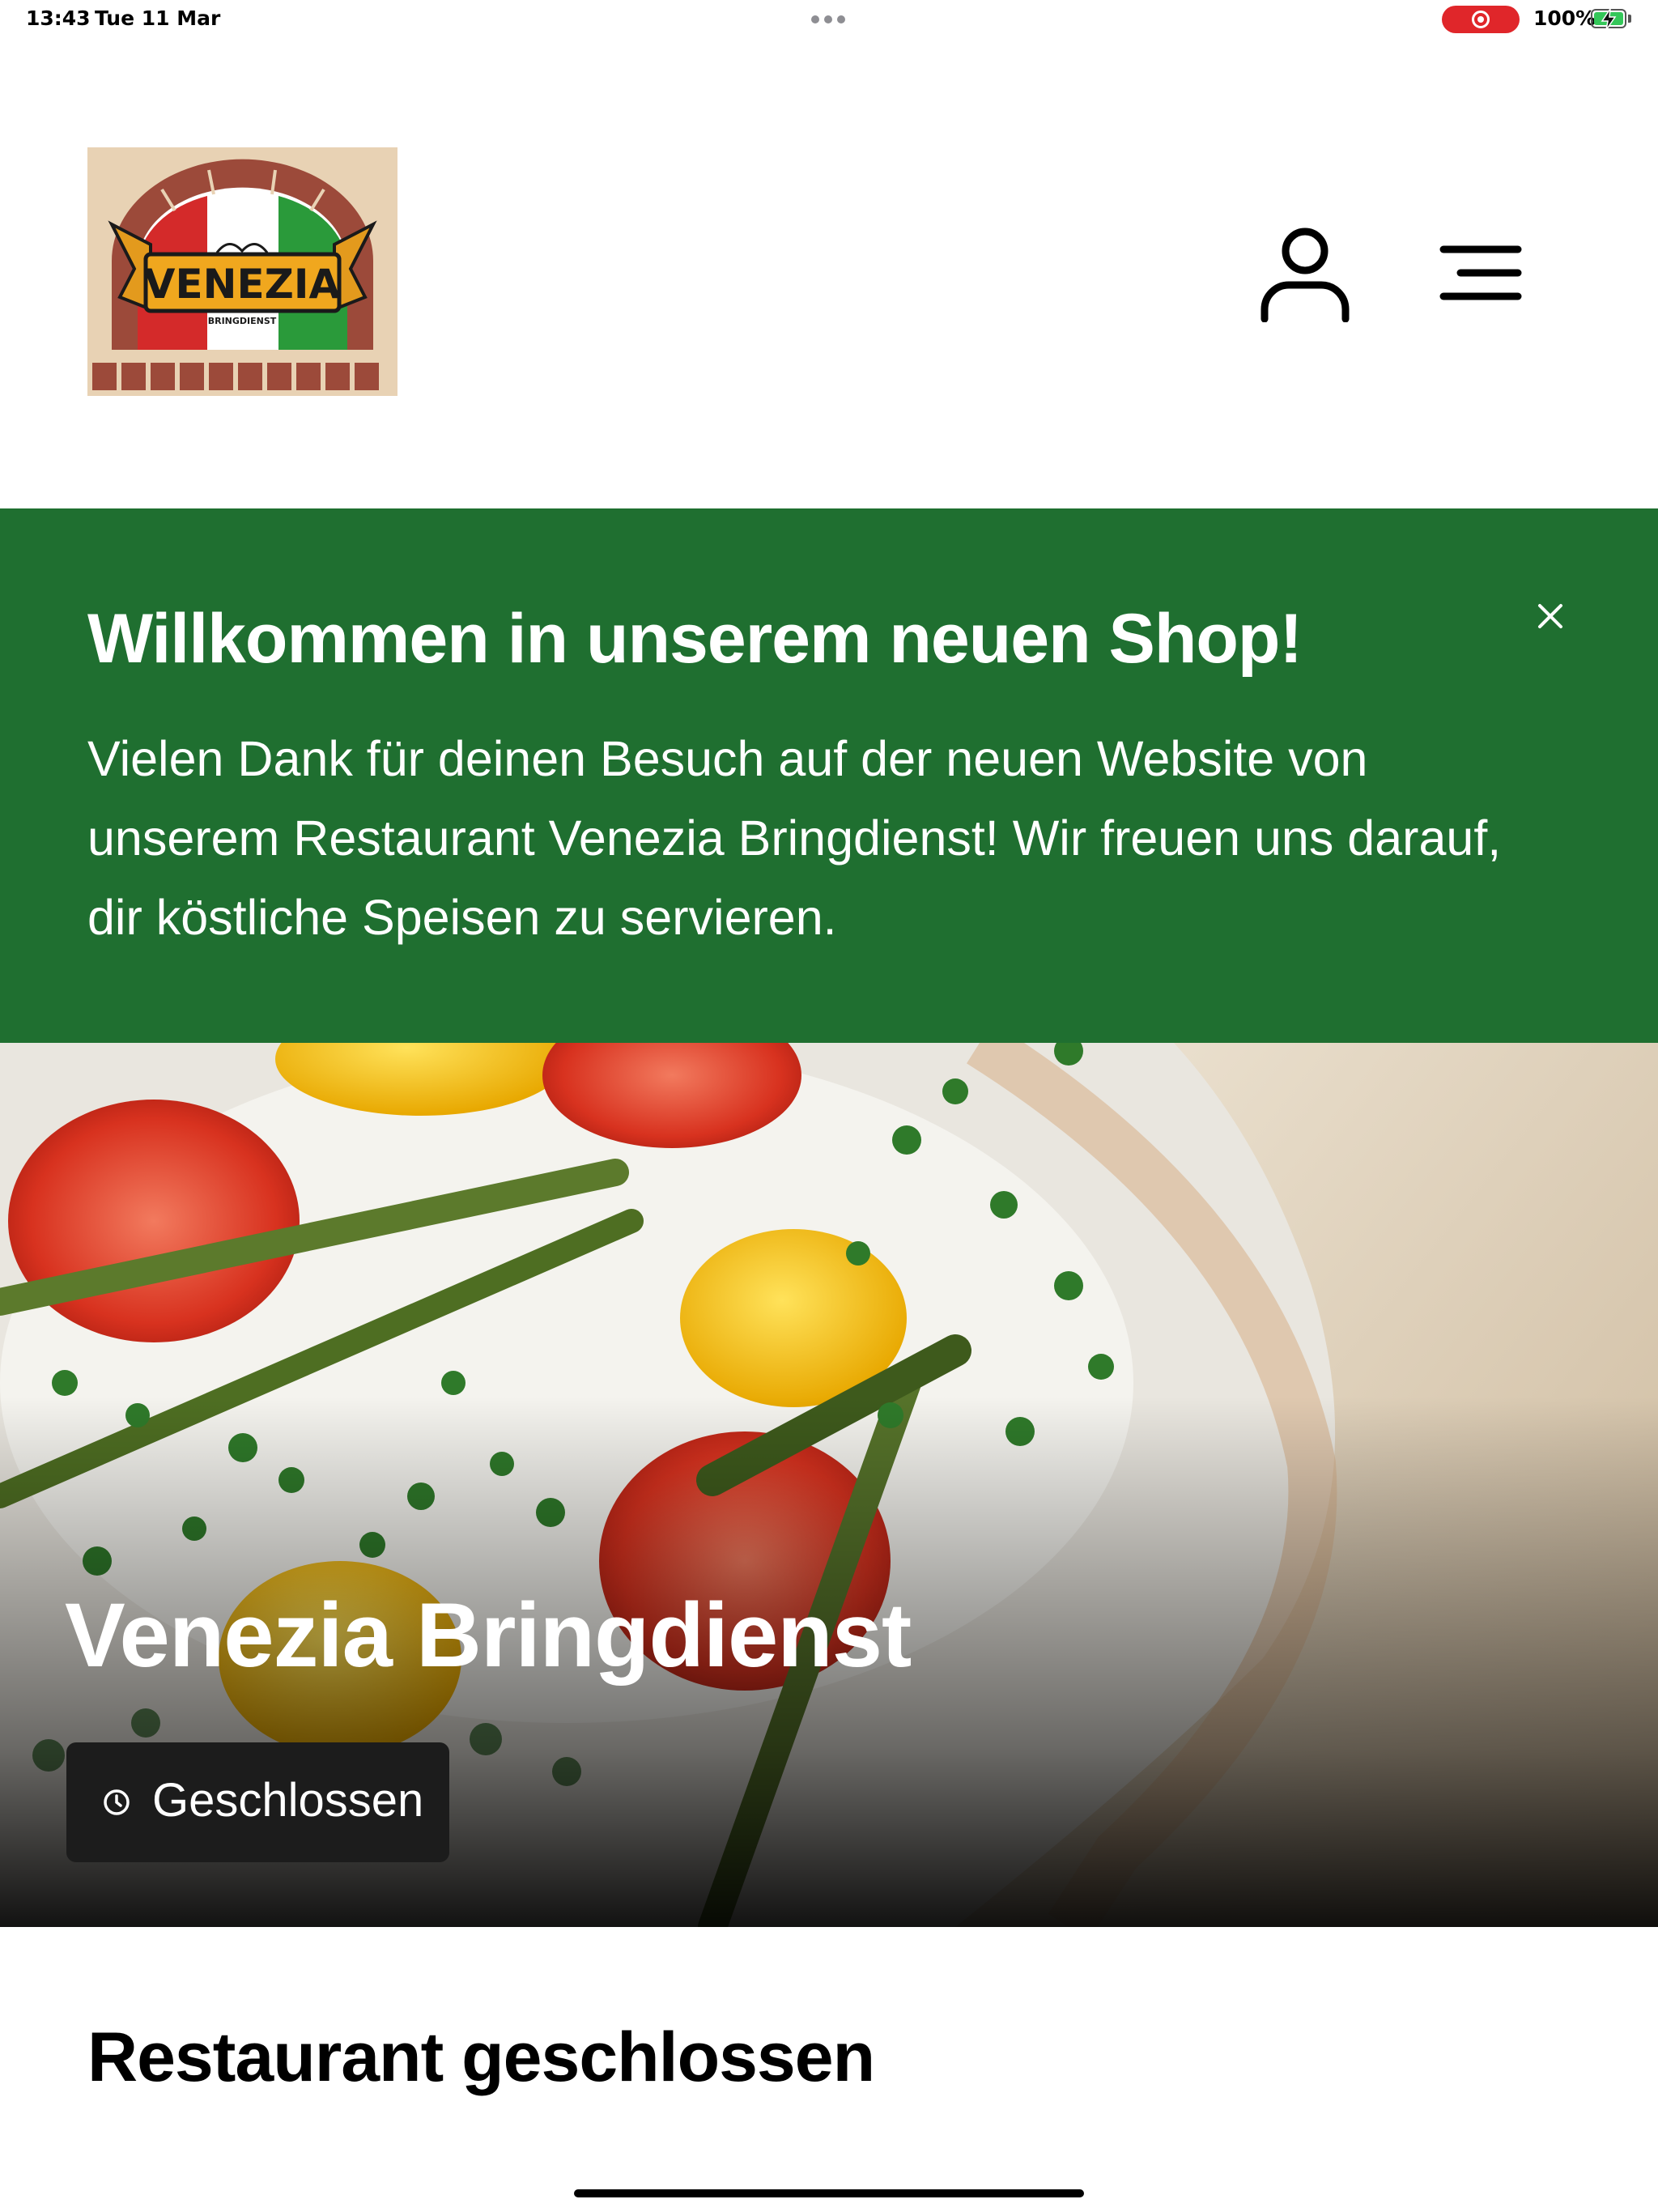  I want to click on venezia-logo: VENEZIA BRINGDIENST, so click(242, 272).